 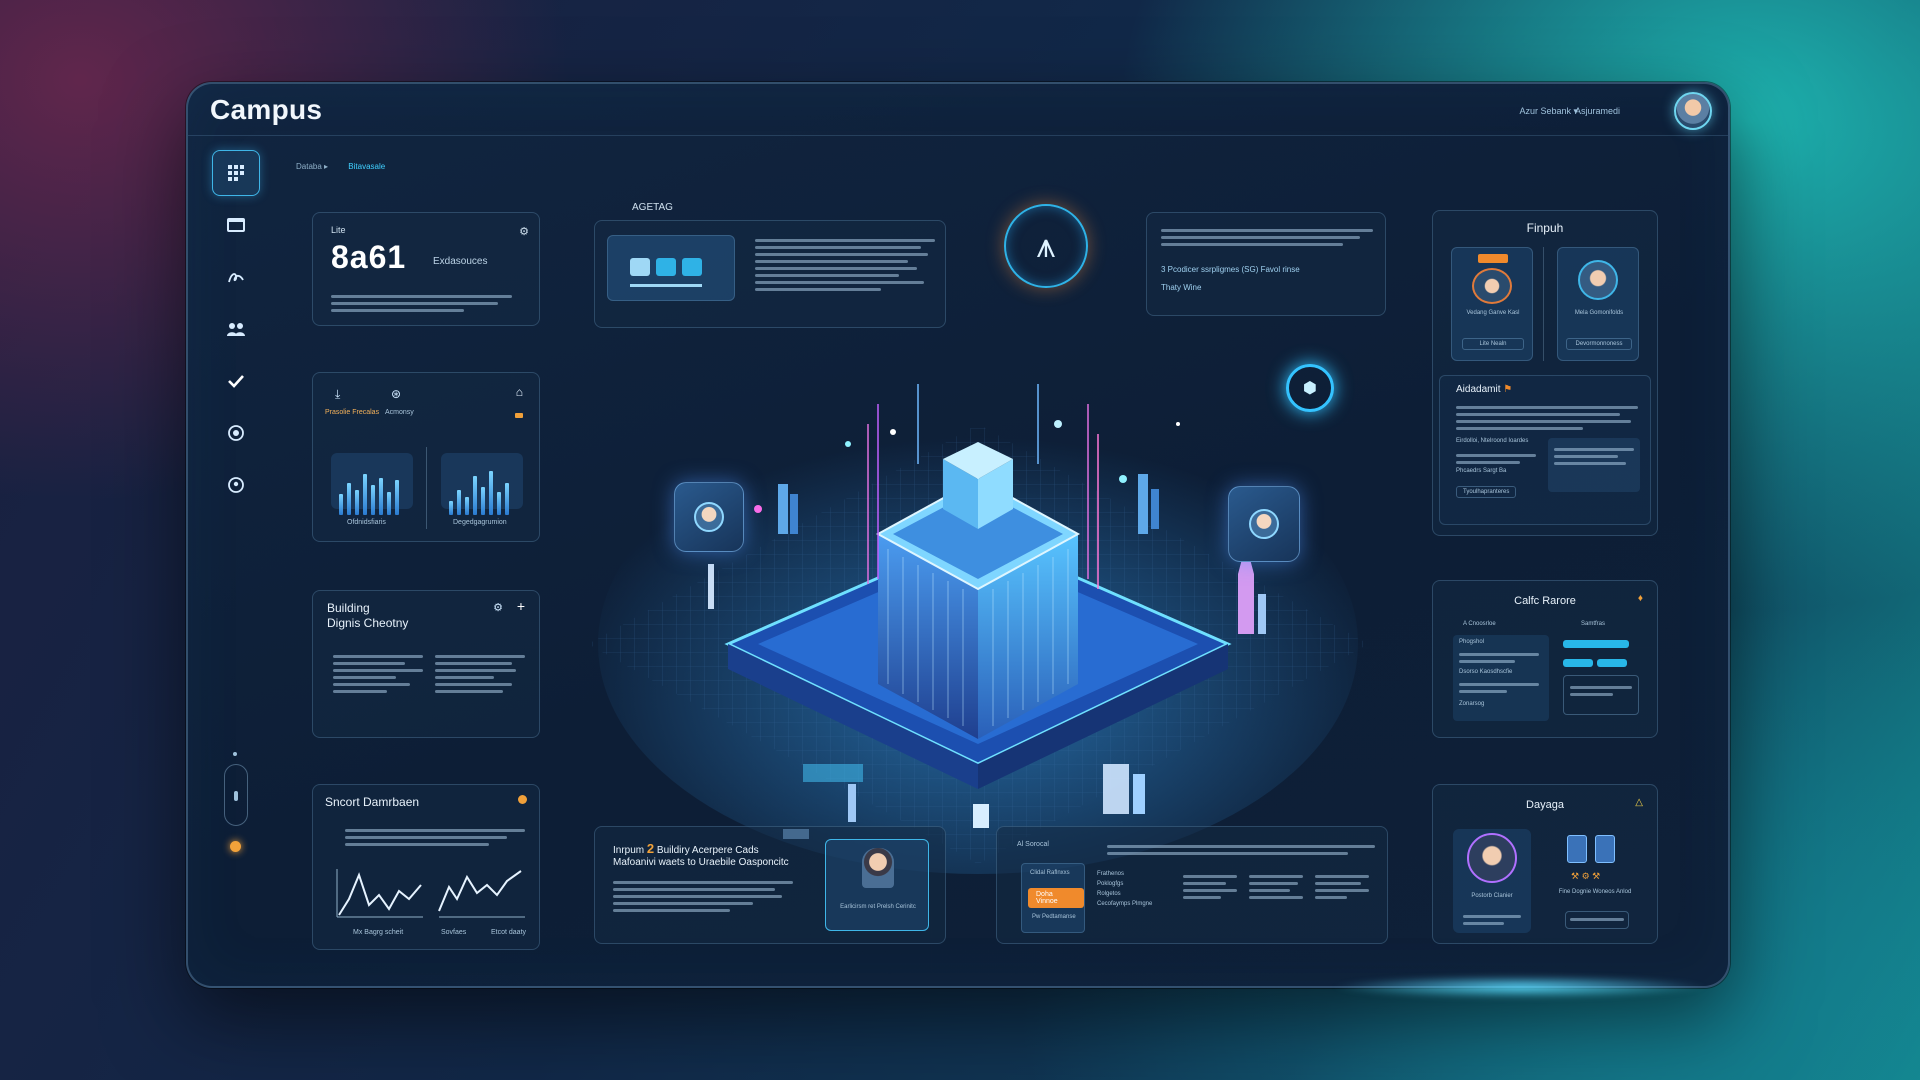 I want to click on flag-icon: ⚑, so click(x=1508, y=389).